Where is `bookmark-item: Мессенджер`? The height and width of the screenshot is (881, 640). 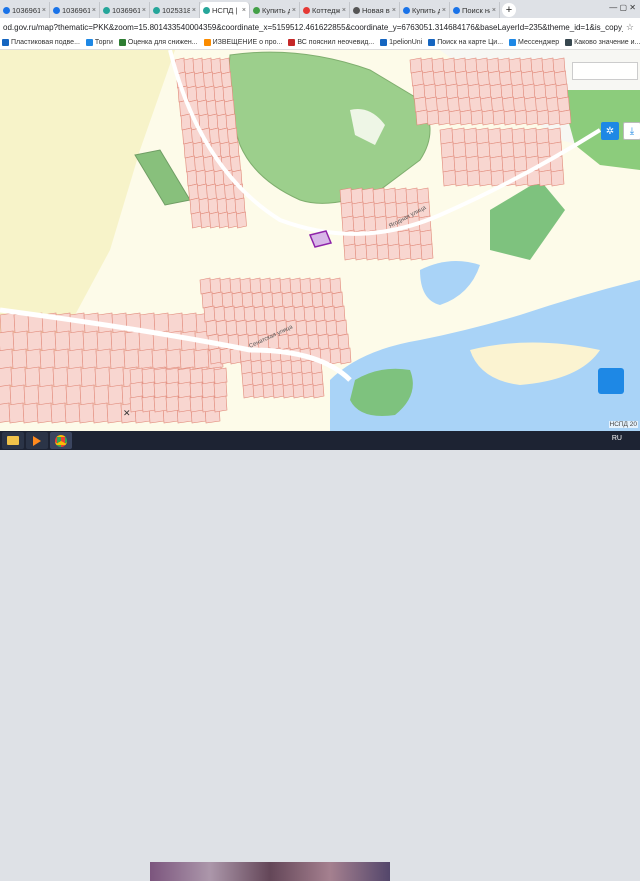 bookmark-item: Мессенджер is located at coordinates (534, 42).